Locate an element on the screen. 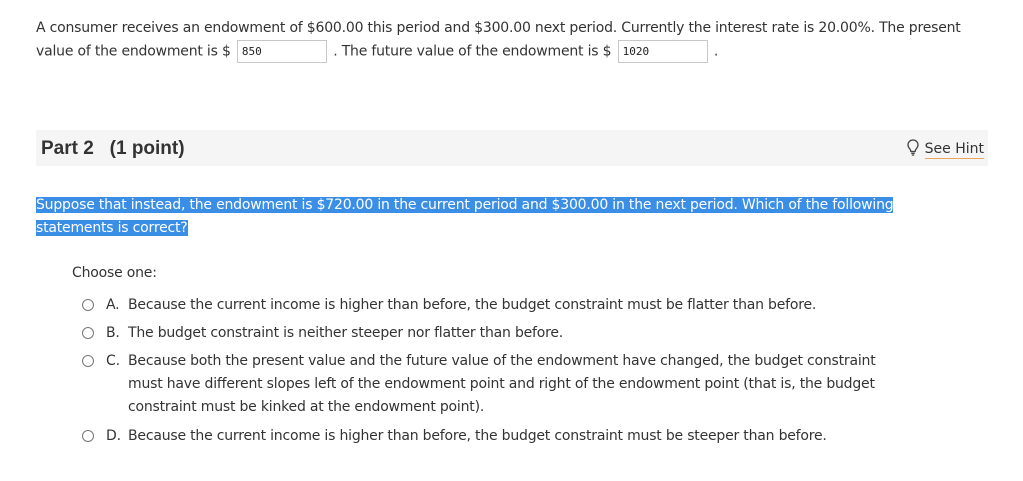  option-d-radio is located at coordinates (88, 436).